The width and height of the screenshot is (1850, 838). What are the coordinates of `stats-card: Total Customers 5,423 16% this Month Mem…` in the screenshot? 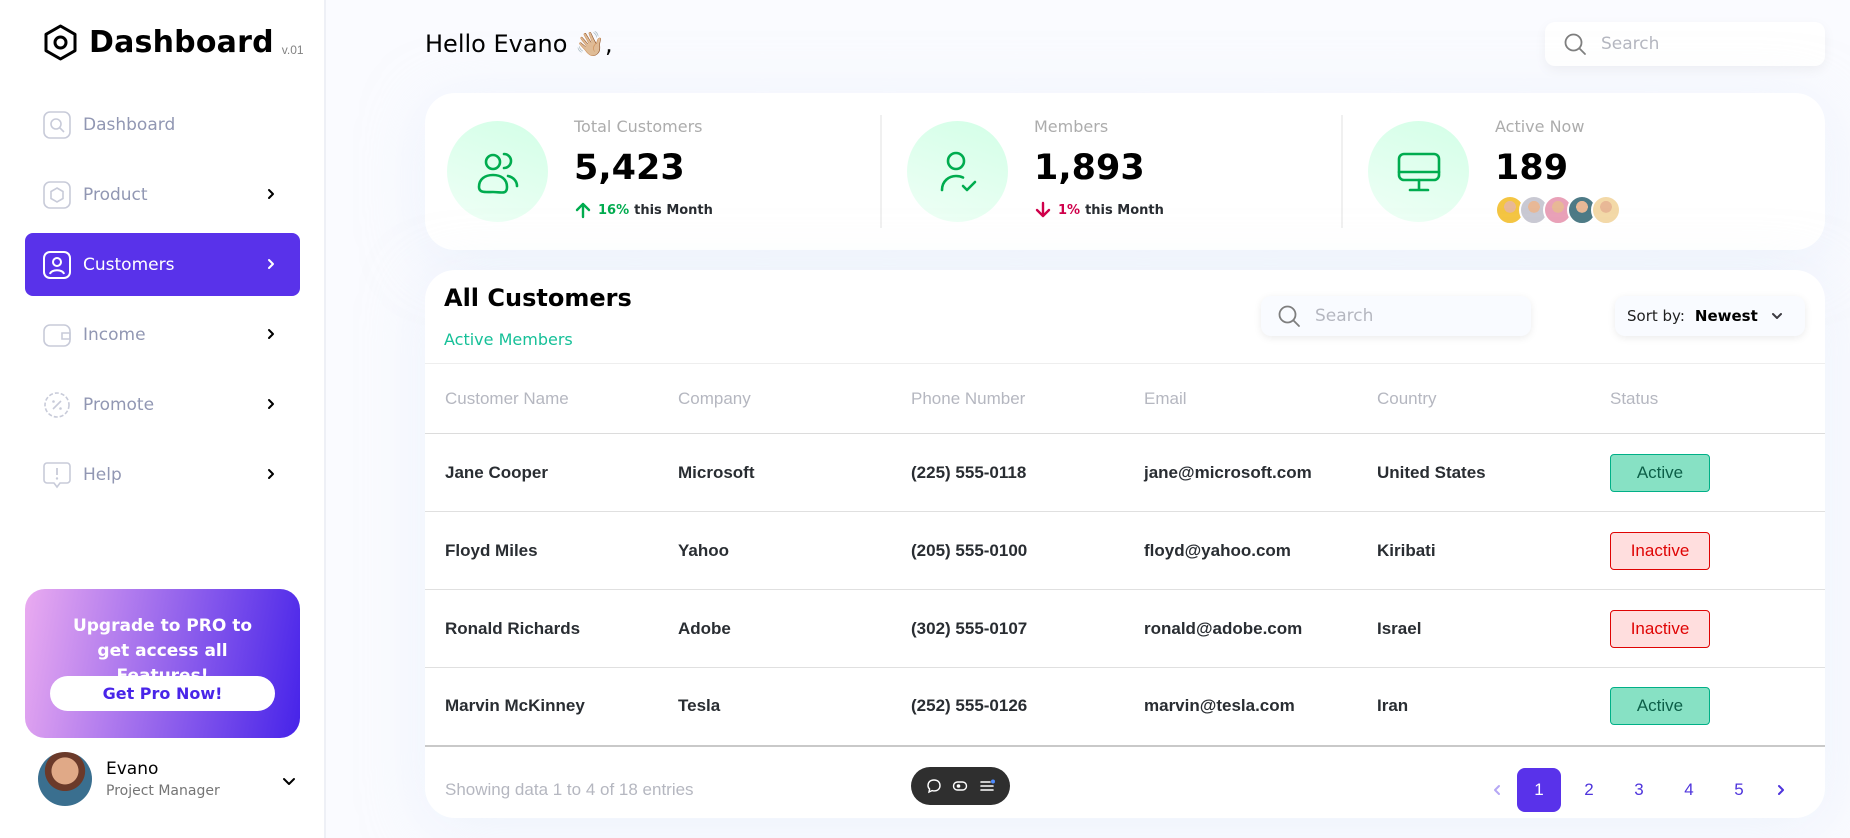 It's located at (1125, 171).